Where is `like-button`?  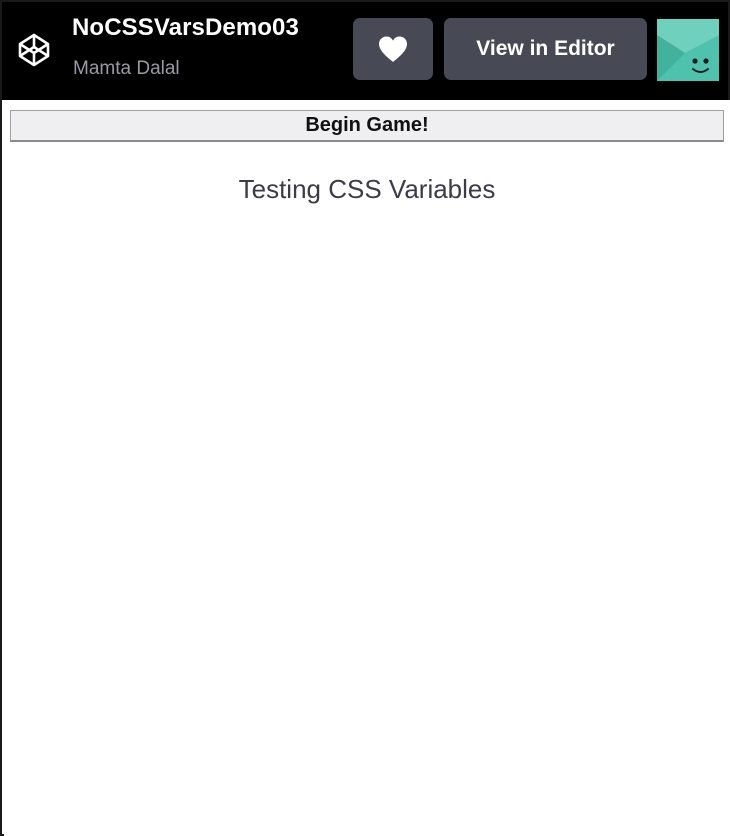 like-button is located at coordinates (393, 49).